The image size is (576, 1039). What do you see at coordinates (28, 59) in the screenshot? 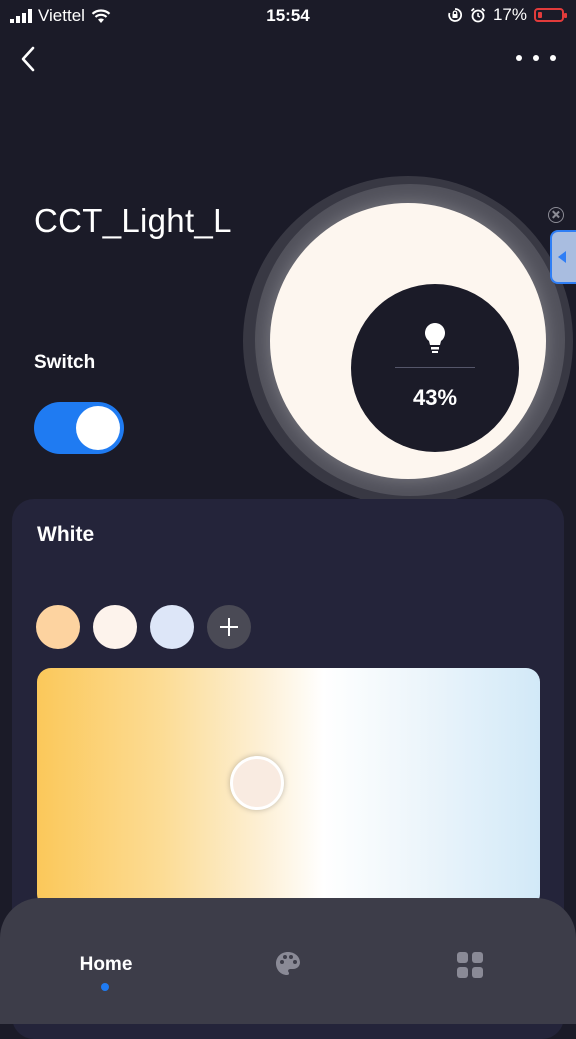
I see `chevron-left-icon` at bounding box center [28, 59].